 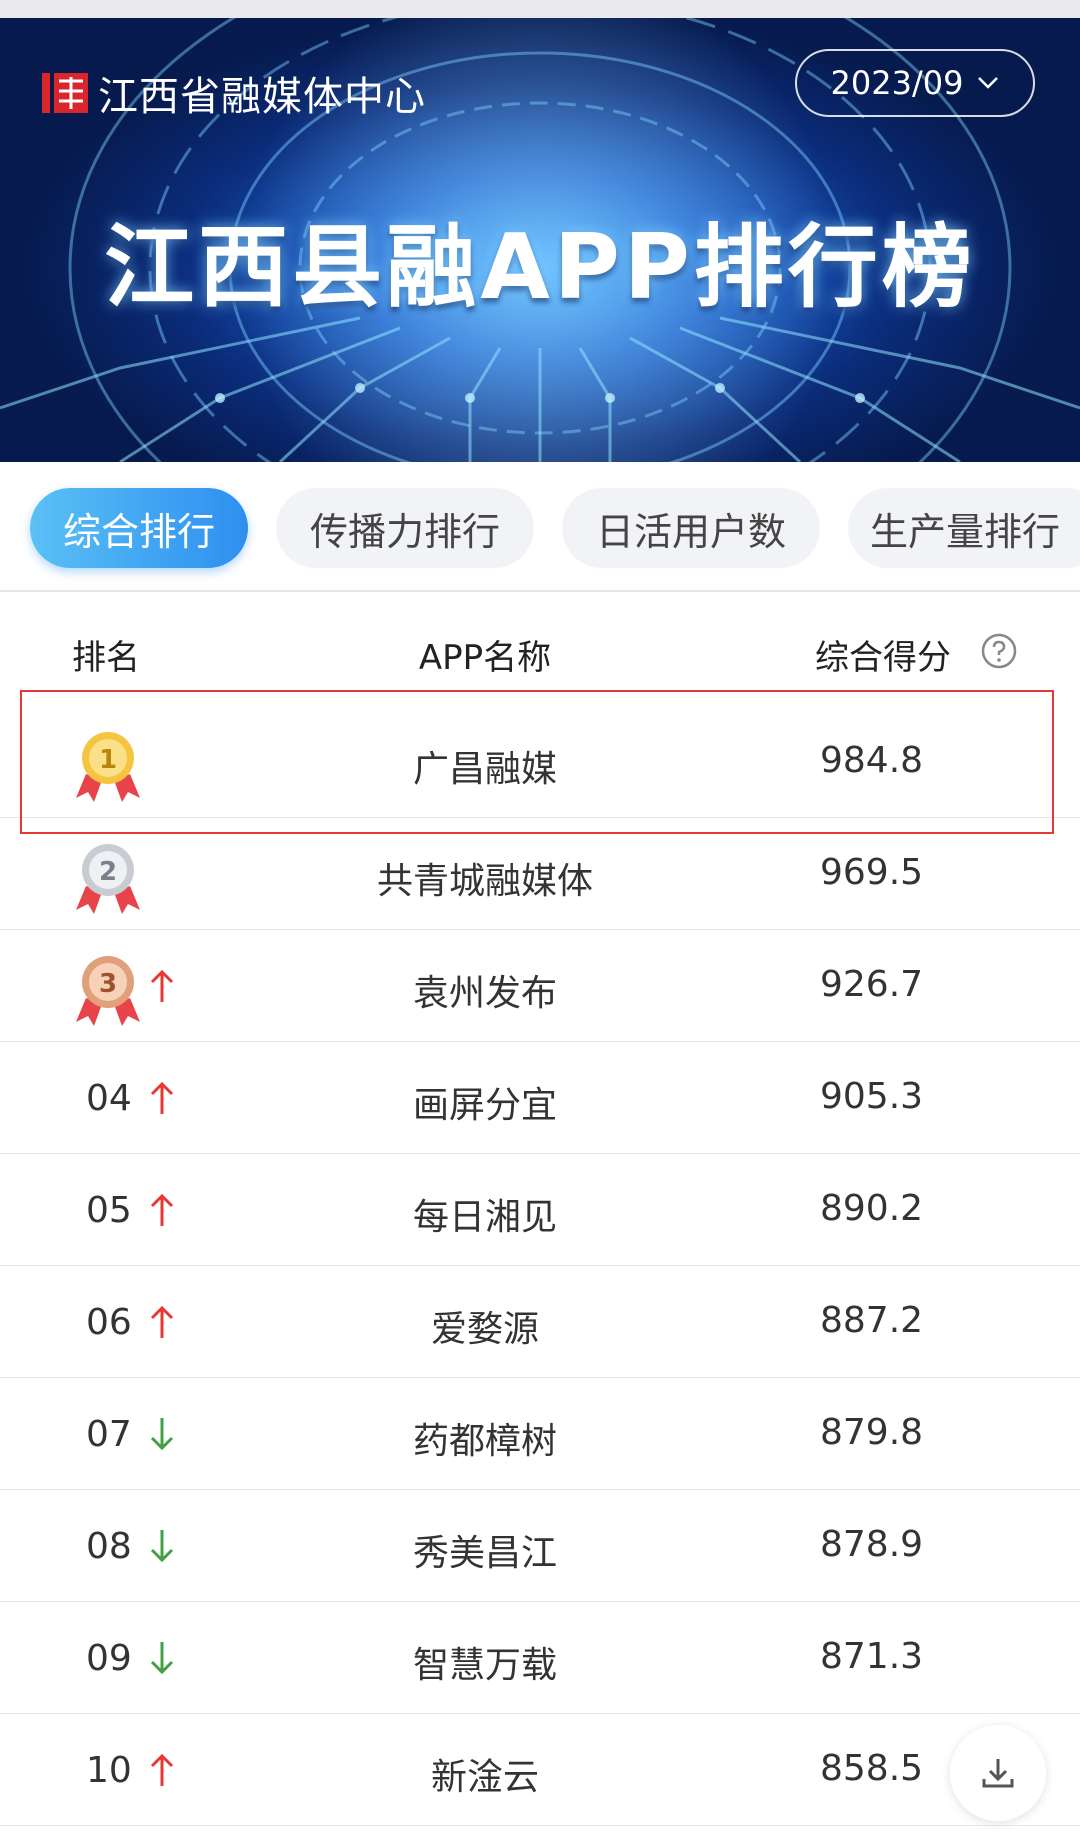 What do you see at coordinates (872, 984) in the screenshot?
I see `score-value: 926.7` at bounding box center [872, 984].